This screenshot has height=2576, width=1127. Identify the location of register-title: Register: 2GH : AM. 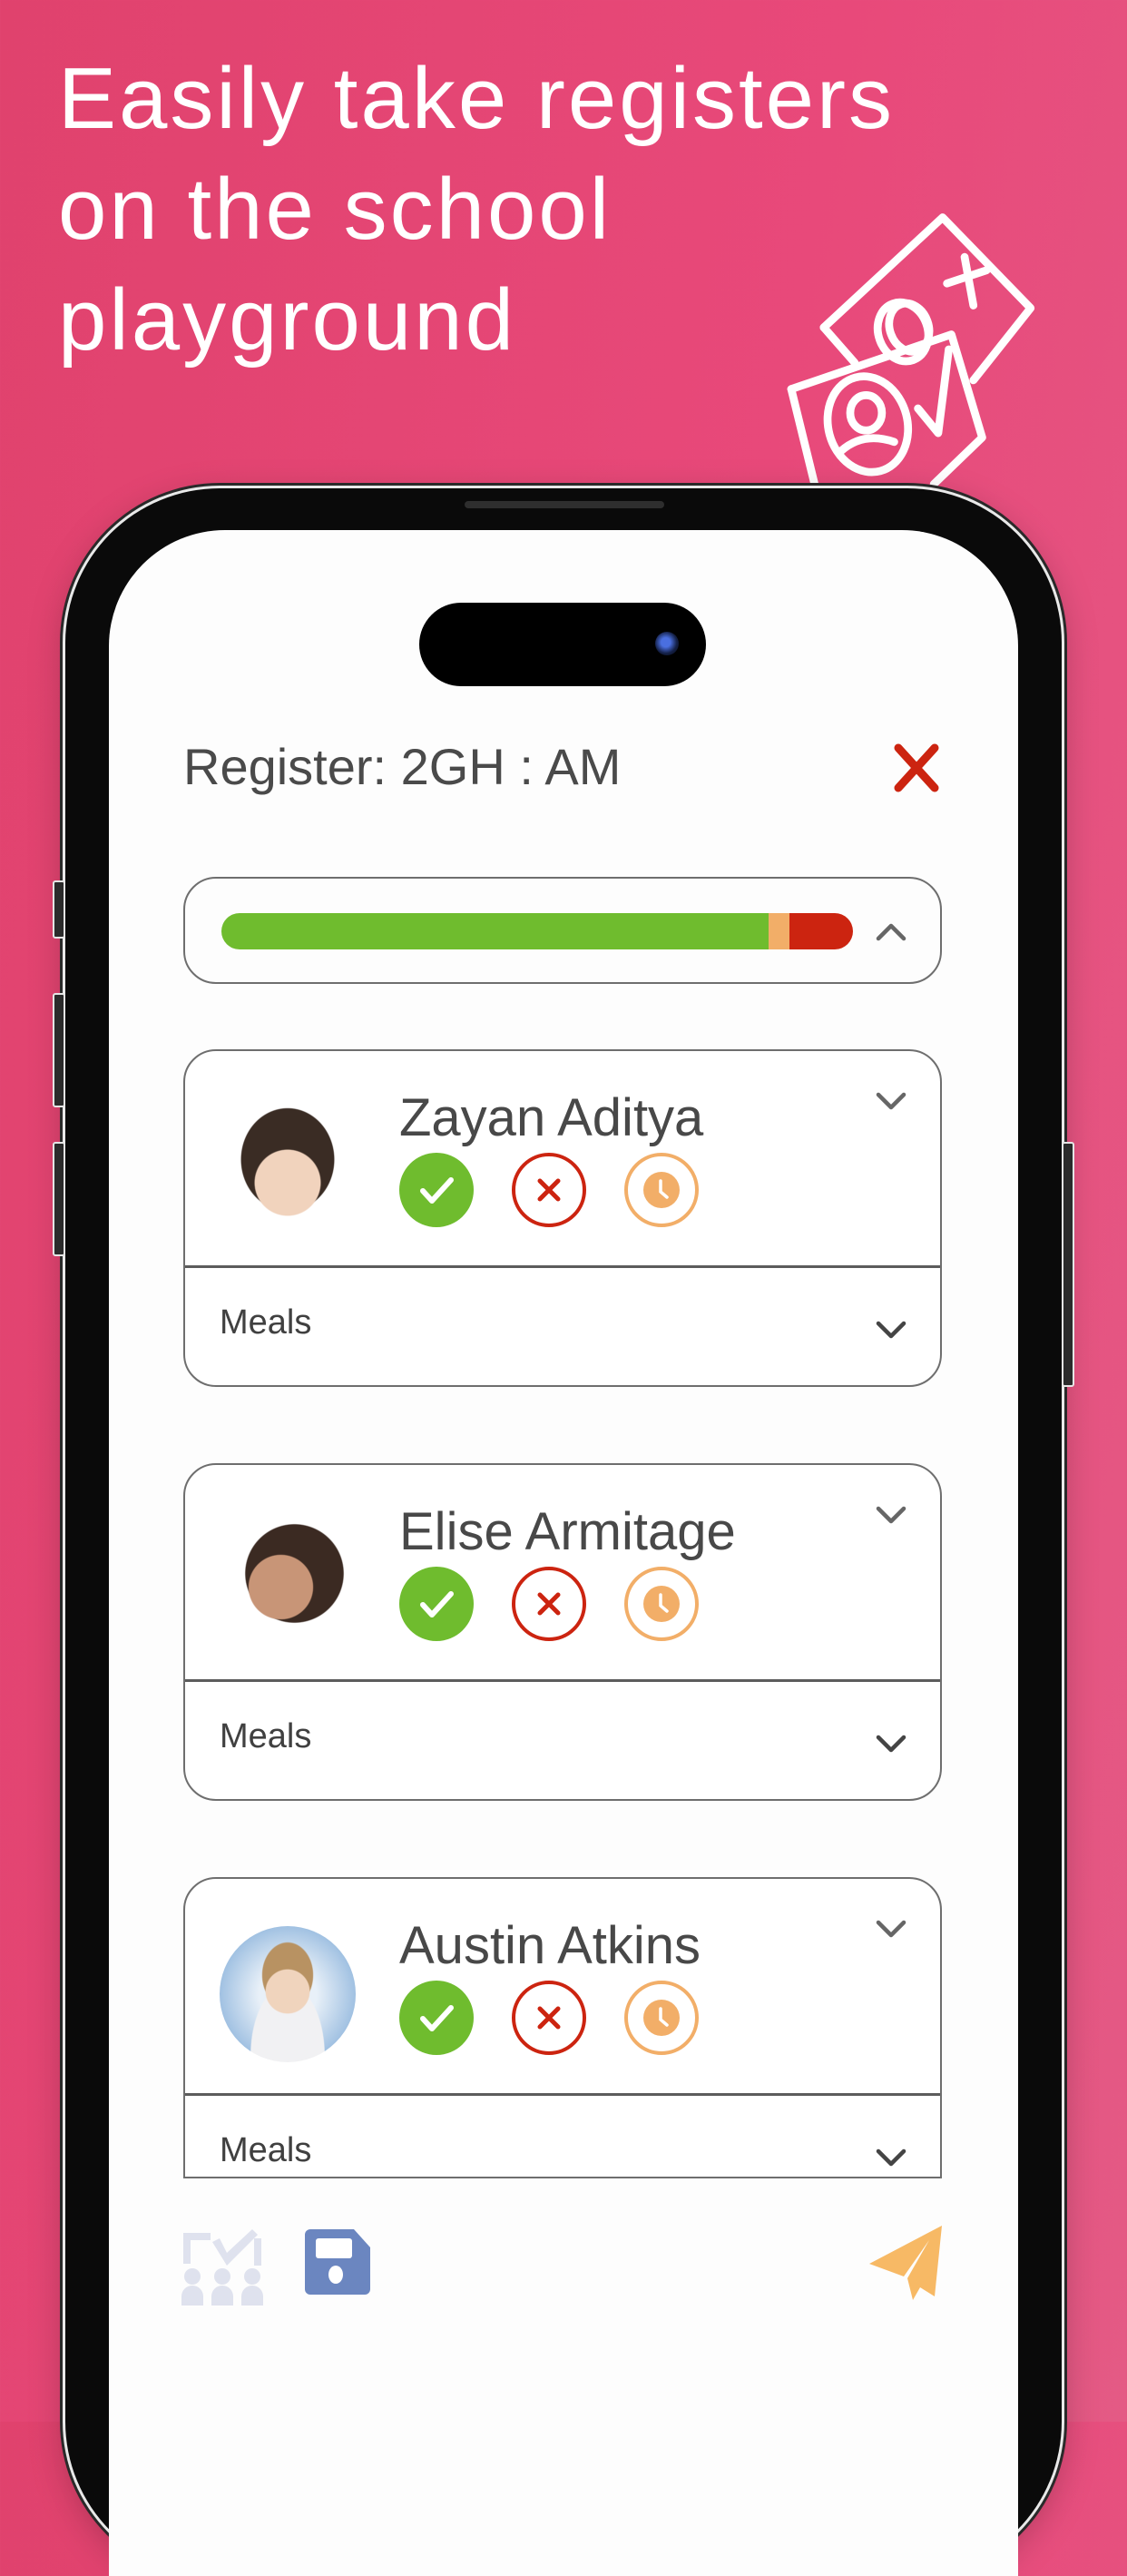
(402, 766).